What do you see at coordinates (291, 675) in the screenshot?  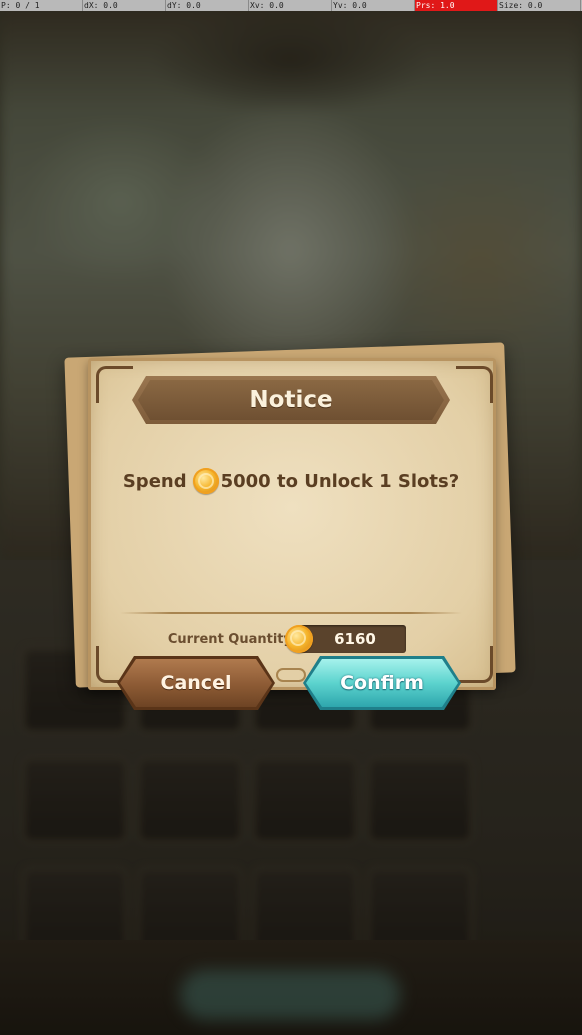 I see `dialog-knot-ornament` at bounding box center [291, 675].